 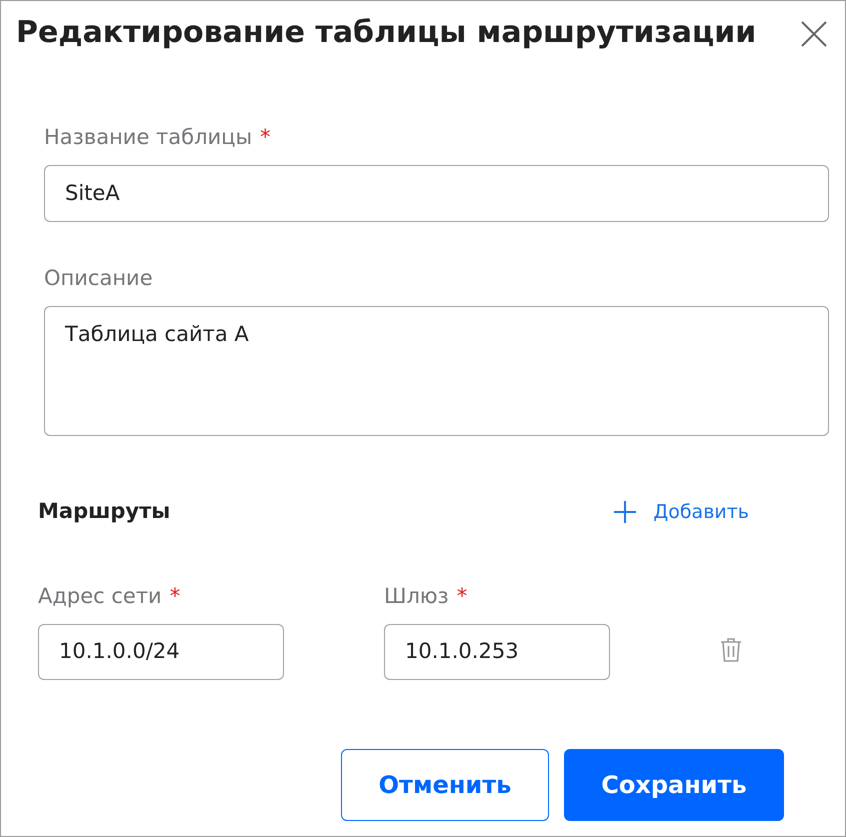 I want to click on save-button: Сохранить, so click(x=674, y=785).